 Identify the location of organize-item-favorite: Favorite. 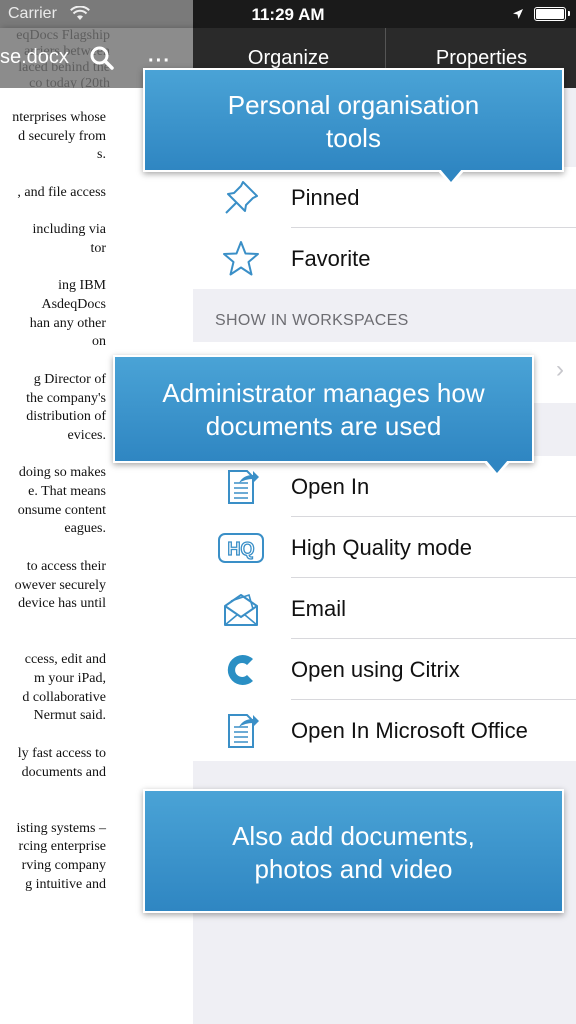
(384, 258).